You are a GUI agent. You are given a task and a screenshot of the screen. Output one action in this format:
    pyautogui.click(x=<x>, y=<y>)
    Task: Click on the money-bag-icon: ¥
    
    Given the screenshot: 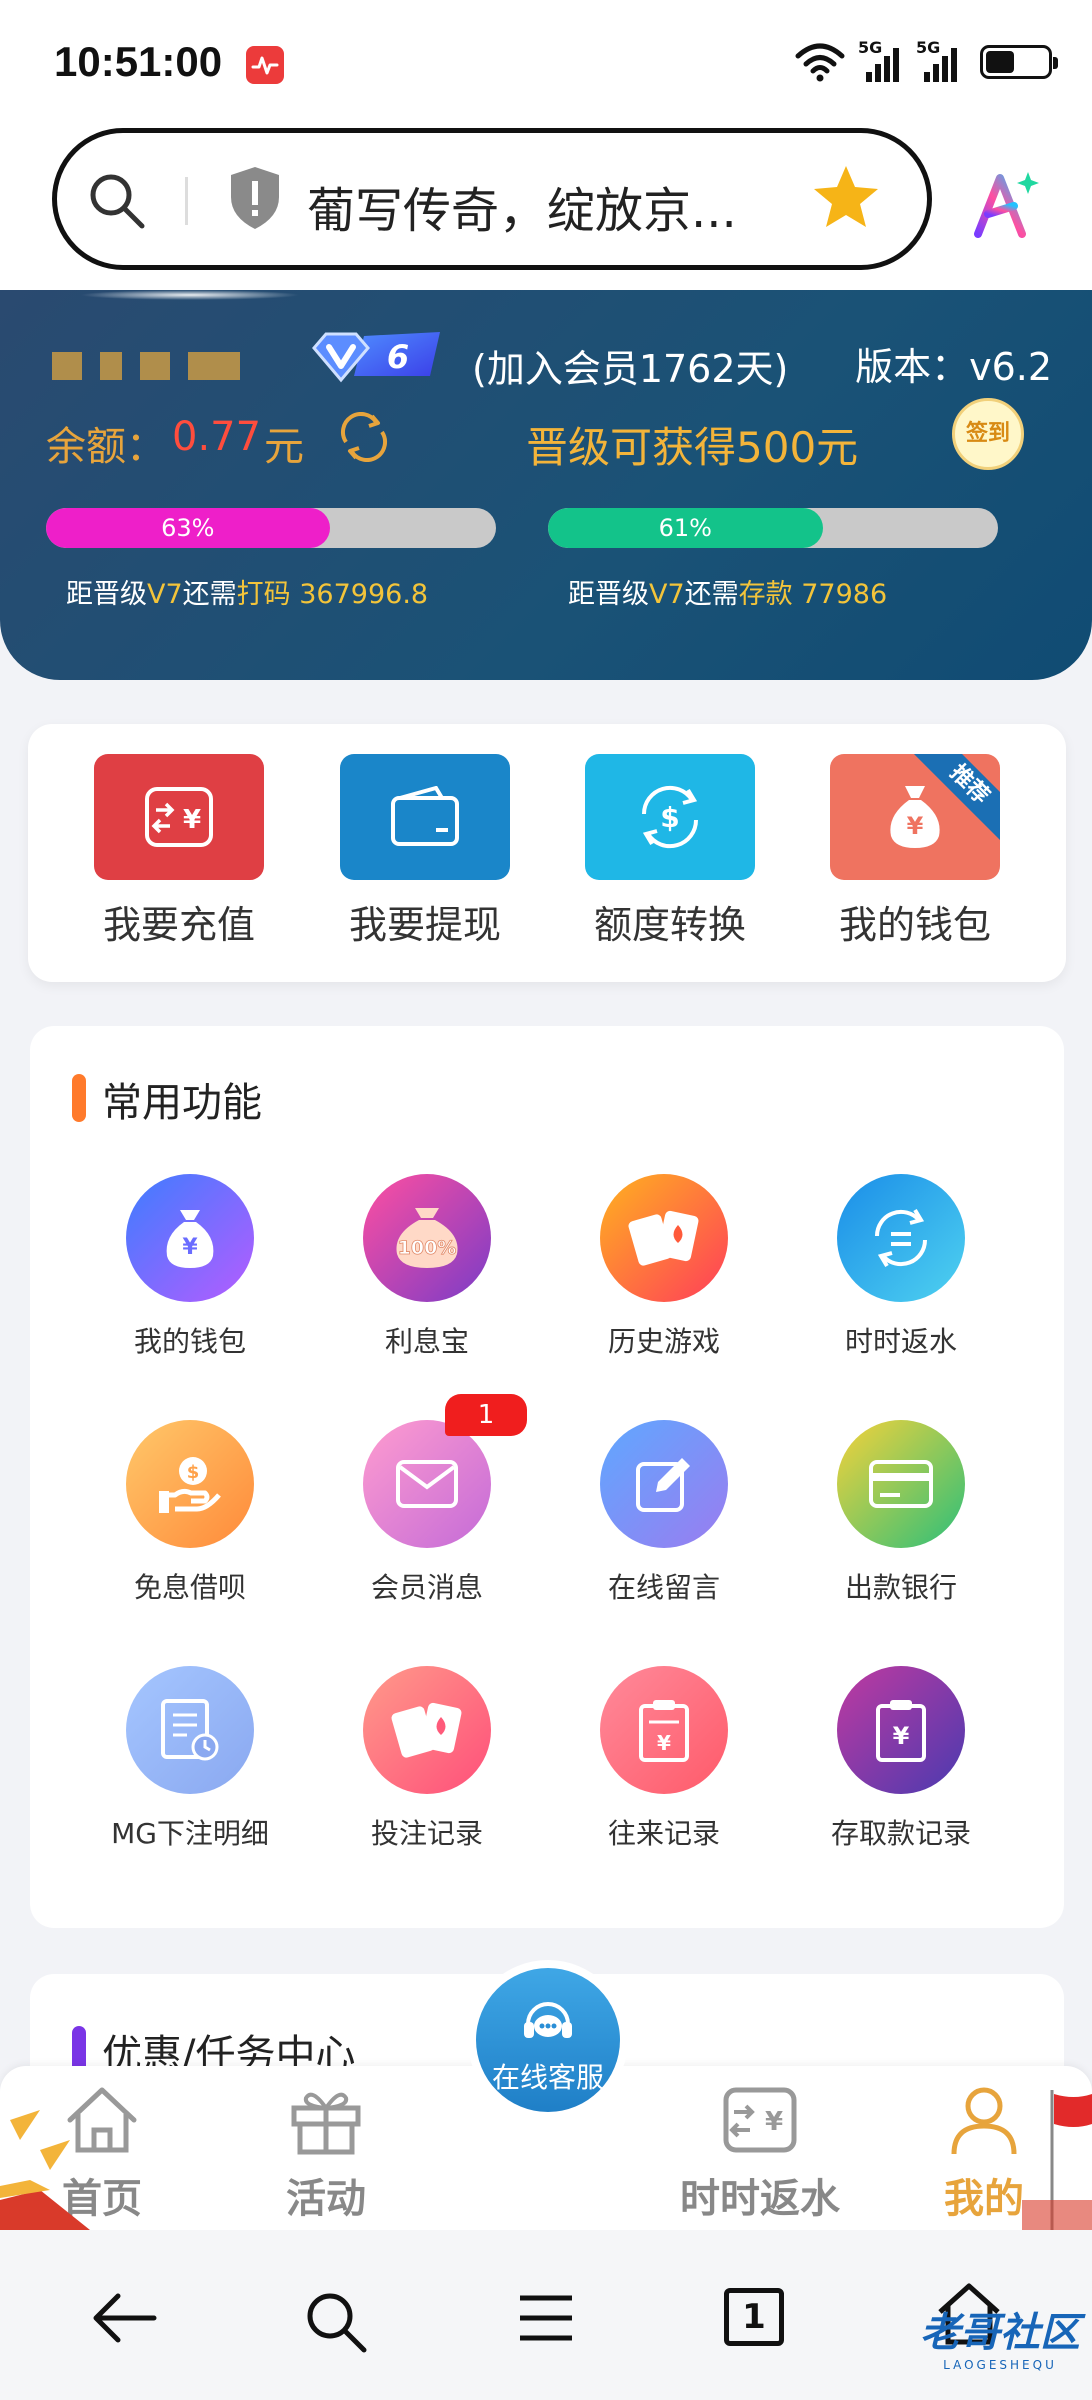 What is the action you would take?
    pyautogui.click(x=190, y=1238)
    